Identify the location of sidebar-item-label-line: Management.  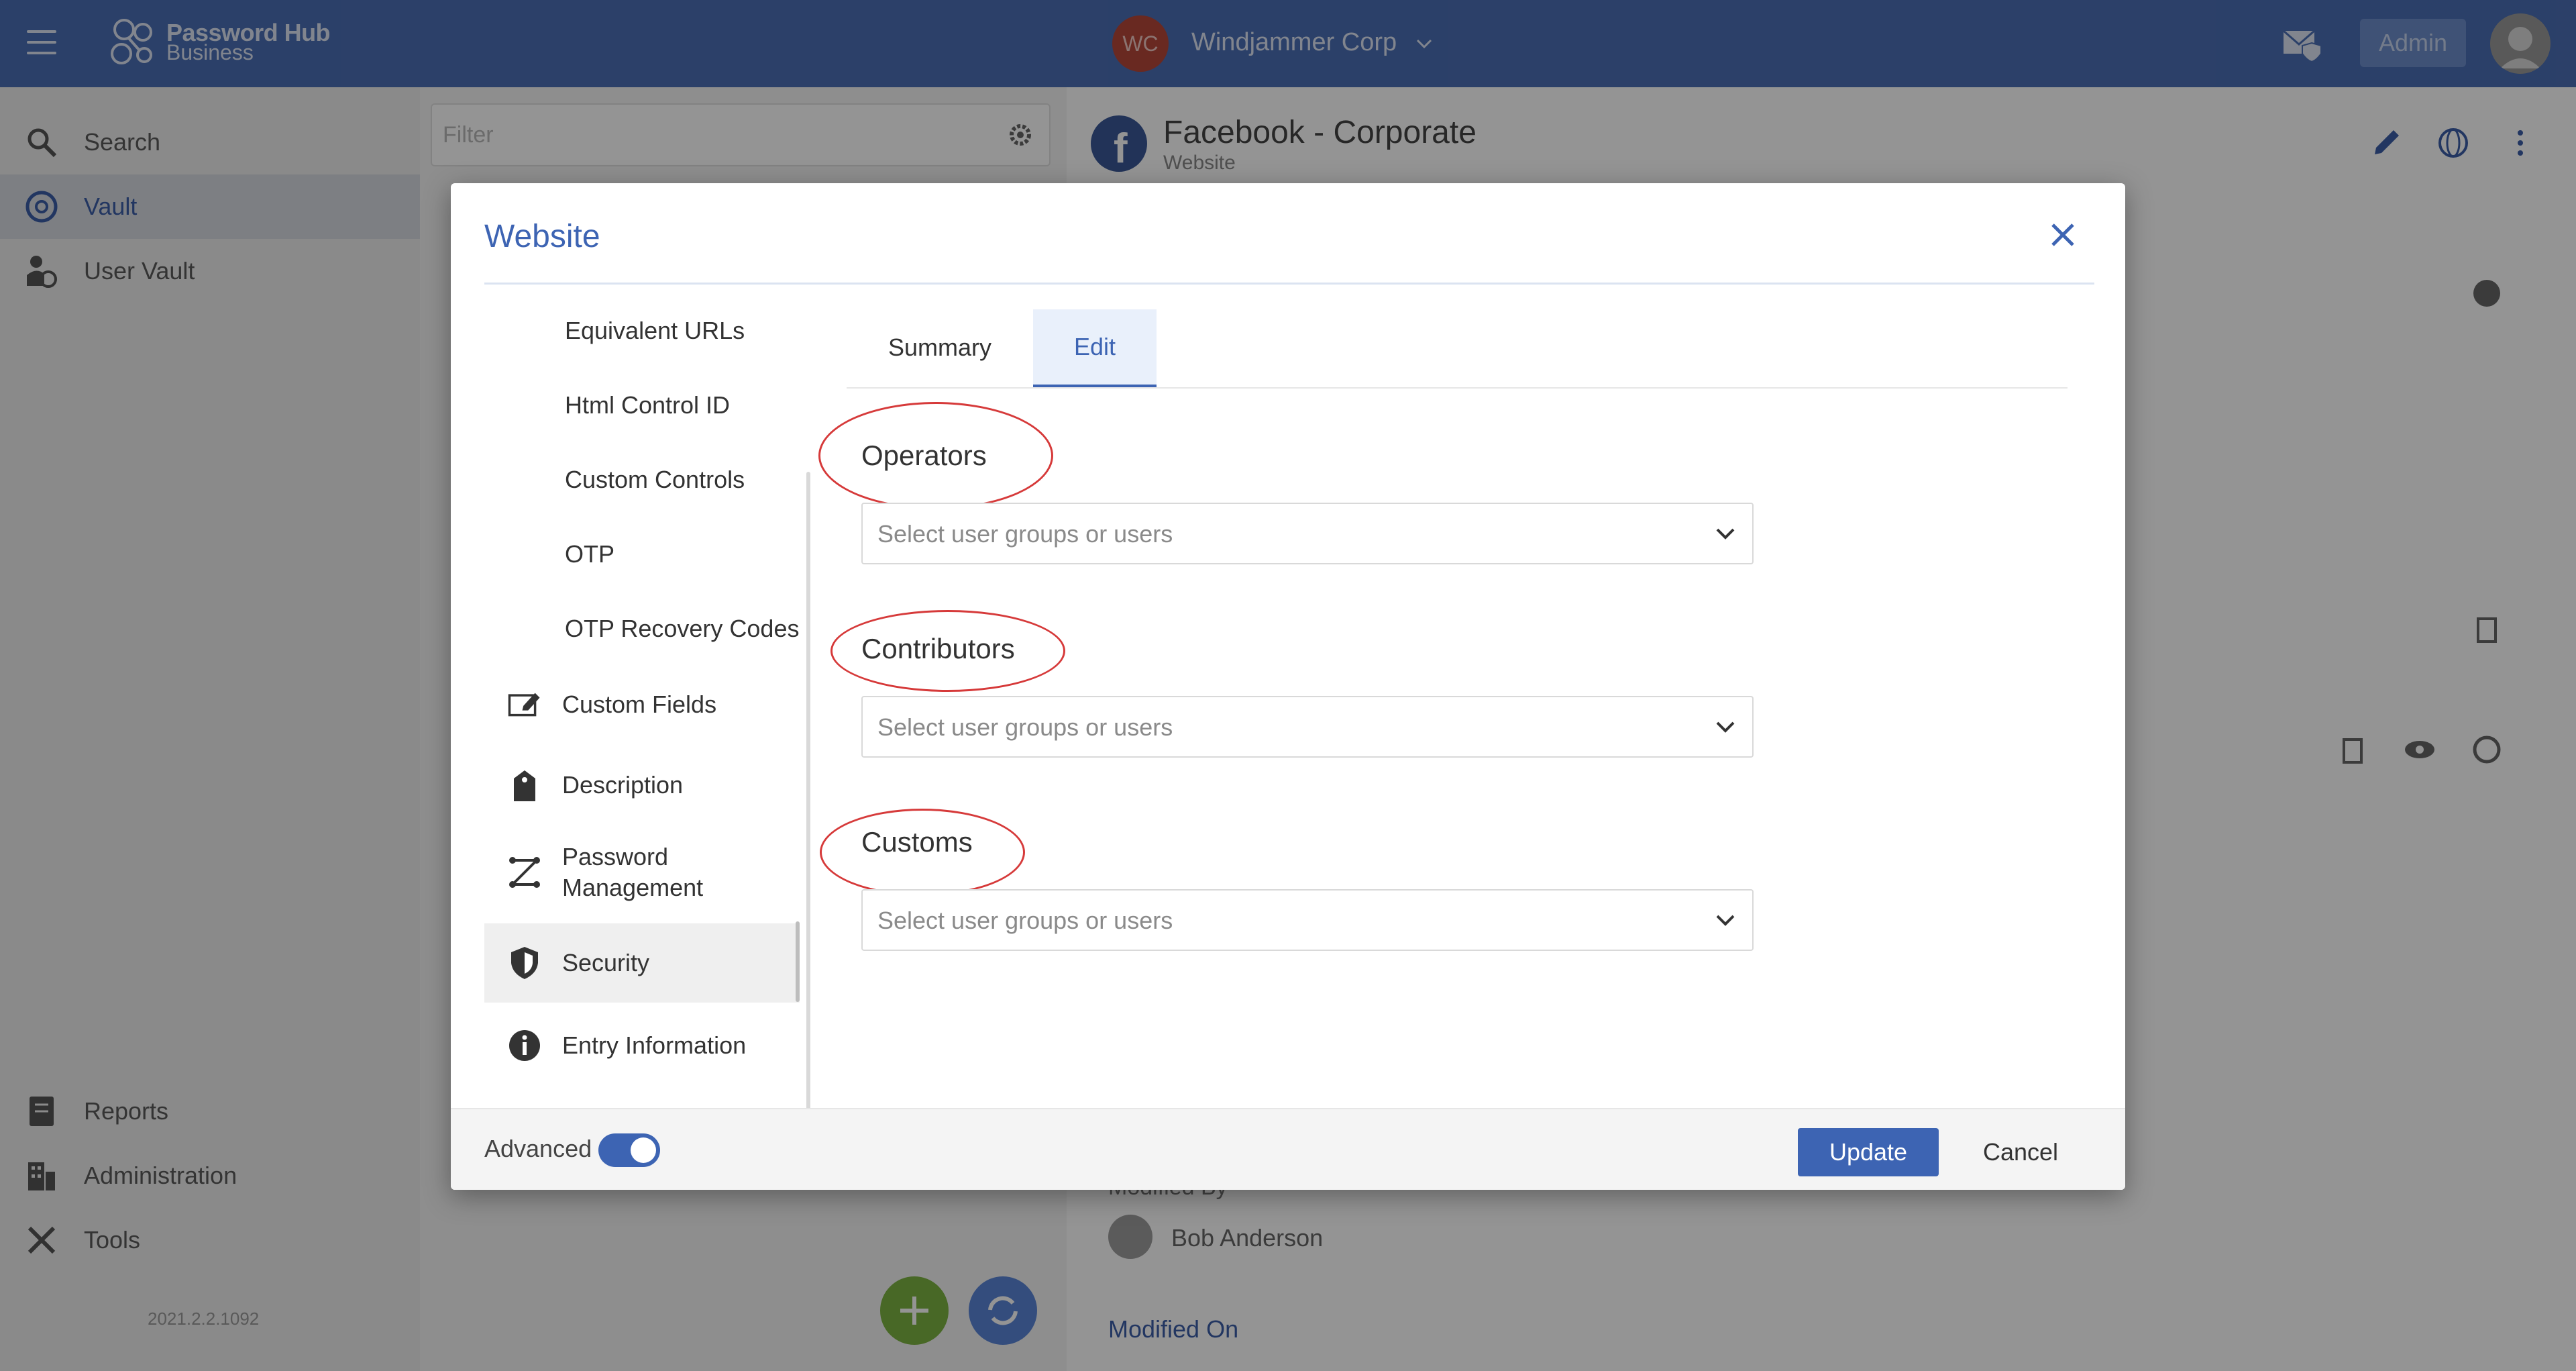
(633, 887).